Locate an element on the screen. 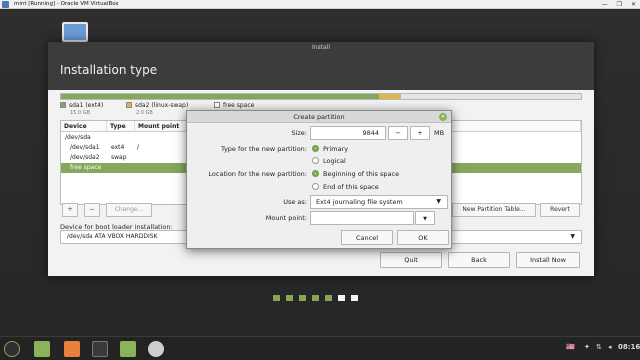 The image size is (640, 360). row-type: swap is located at coordinates (119, 157).